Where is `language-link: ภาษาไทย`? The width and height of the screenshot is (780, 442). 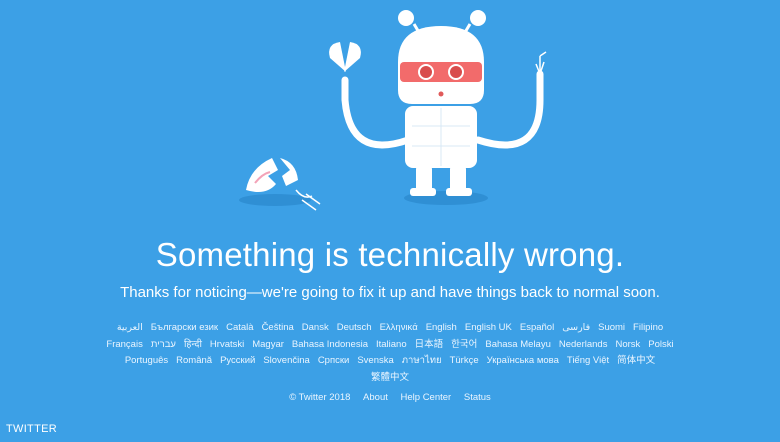
language-link: ภาษาไทย is located at coordinates (422, 361).